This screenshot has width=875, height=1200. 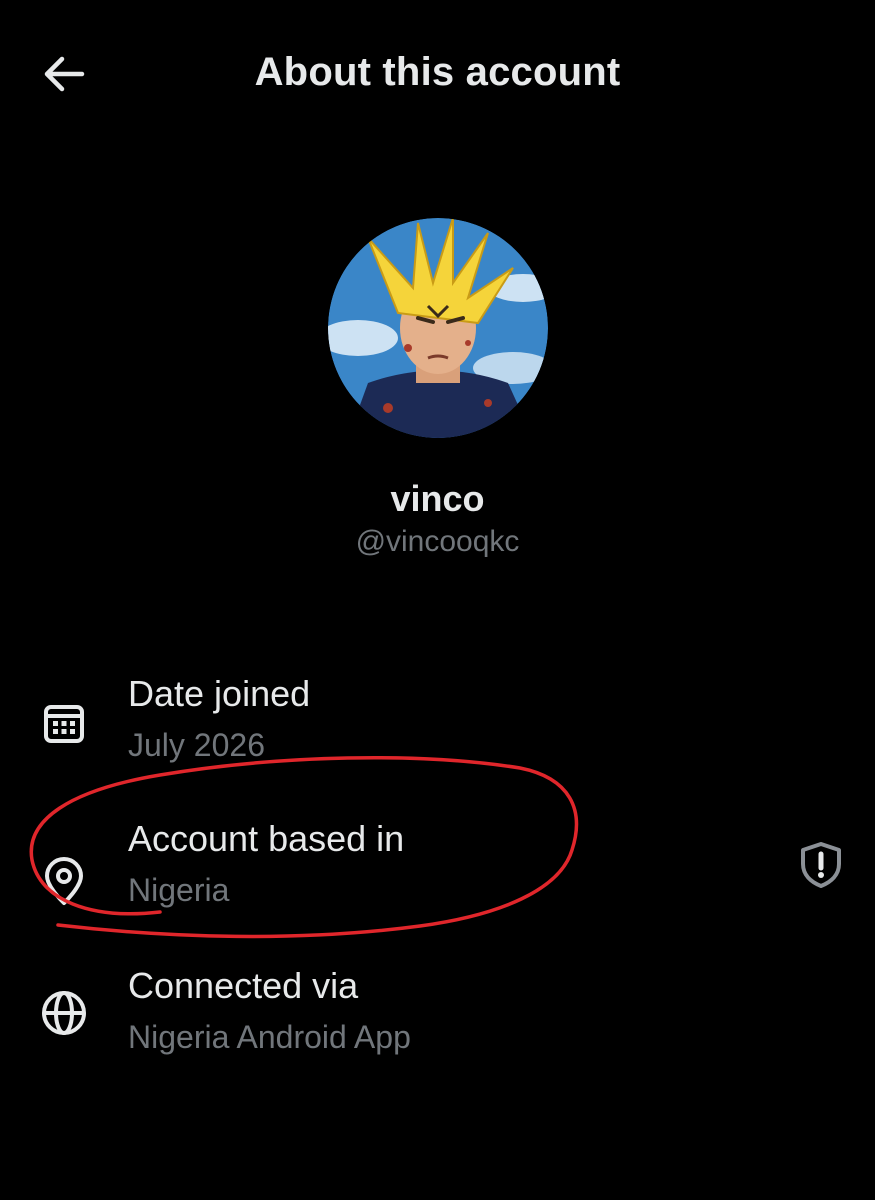 I want to click on info-row-connected-via: Connected via Nigeria Android App, so click(x=437, y=1020).